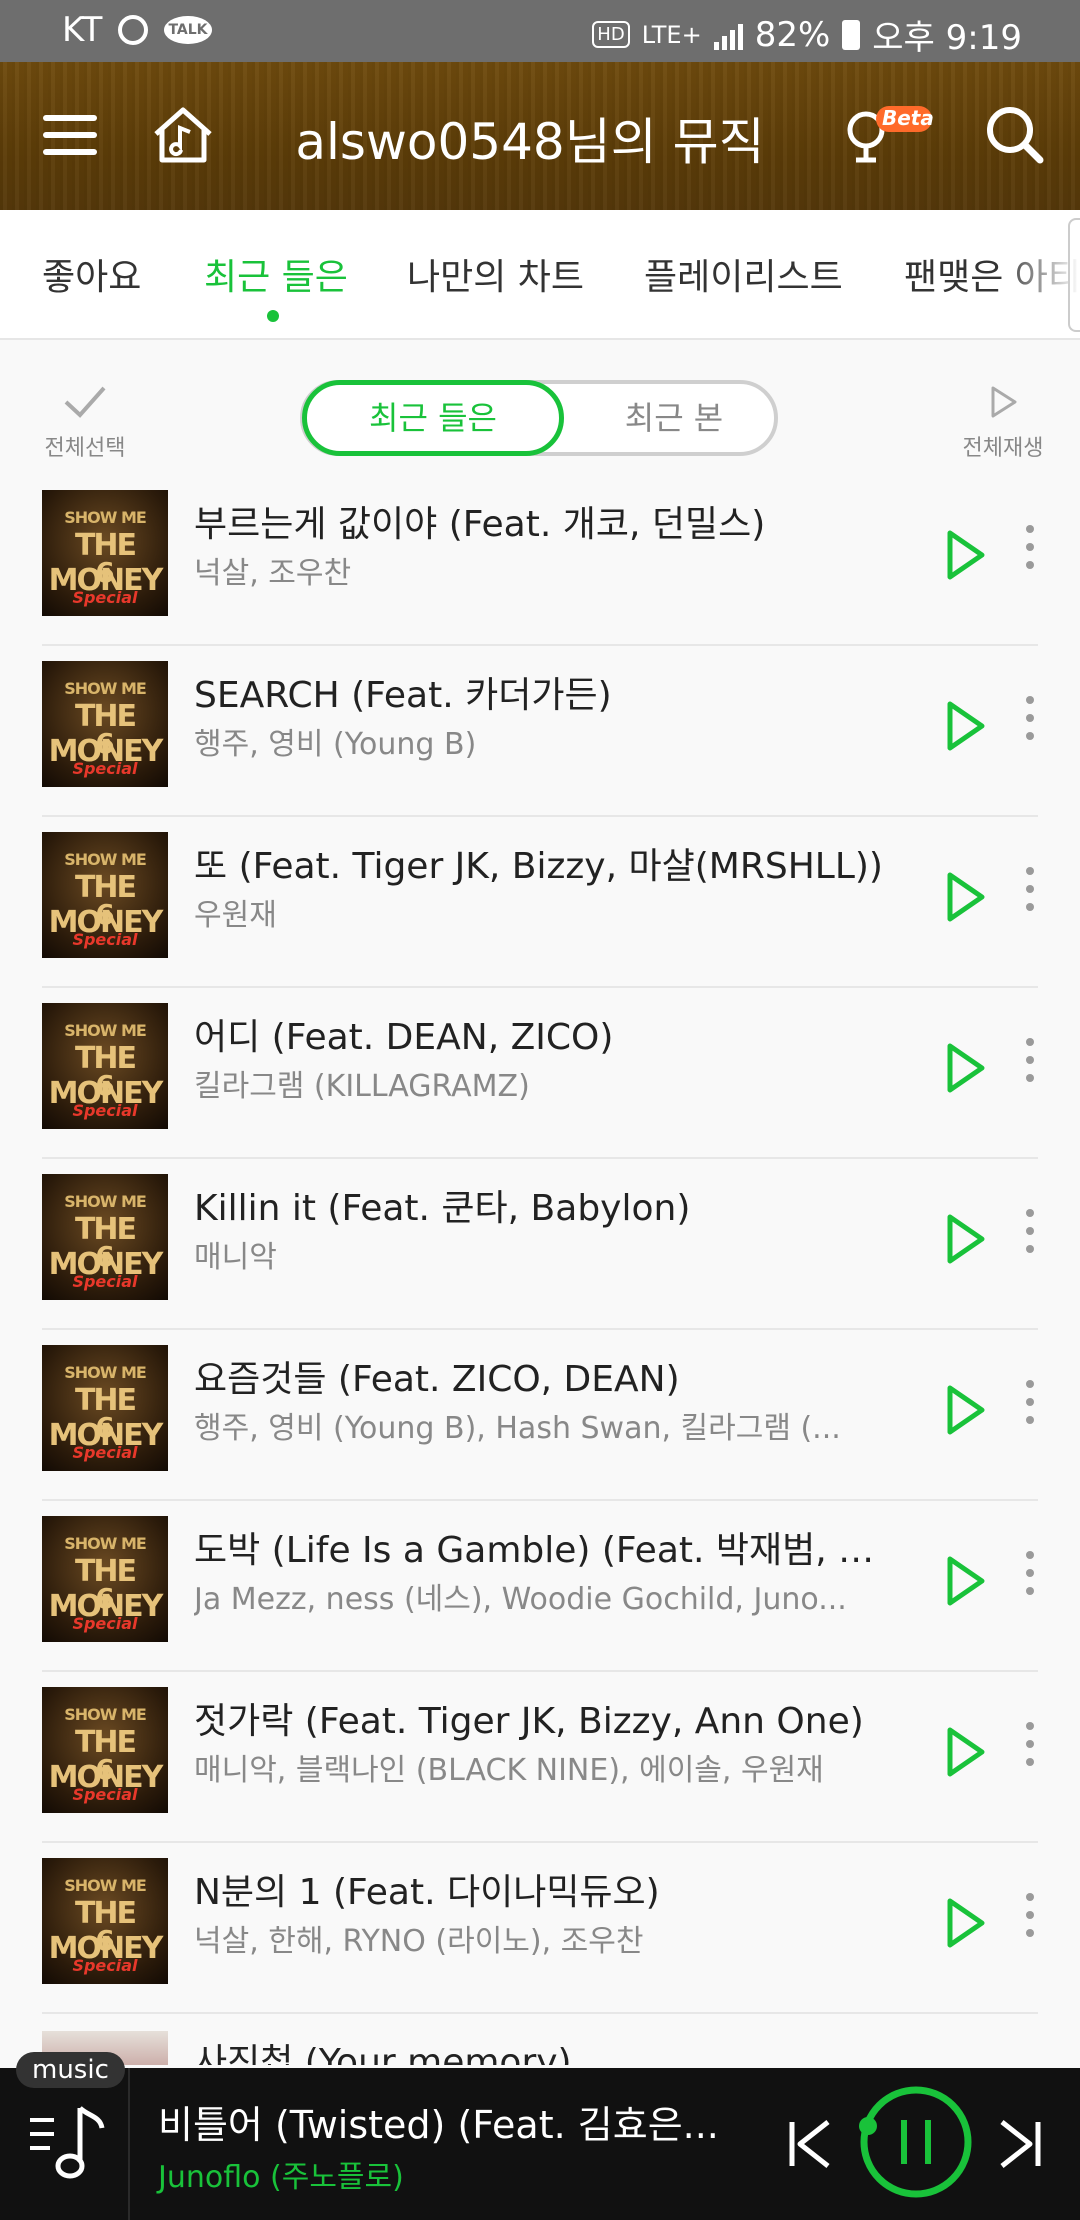 Image resolution: width=1080 pixels, height=2220 pixels. Describe the element at coordinates (273, 573) in the screenshot. I see `song-artist: 넉살, 조우찬` at that location.